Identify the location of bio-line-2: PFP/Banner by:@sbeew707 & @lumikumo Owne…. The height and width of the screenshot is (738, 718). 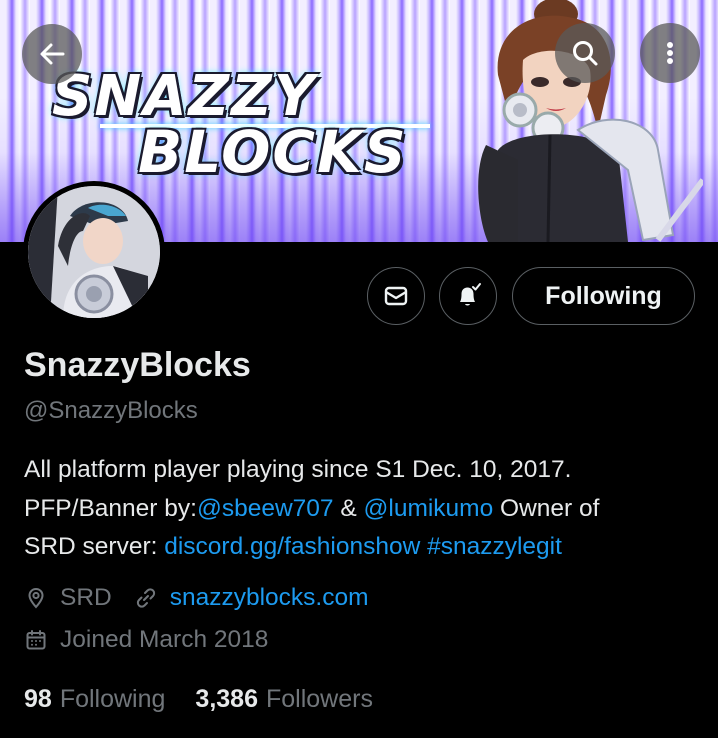
(364, 509).